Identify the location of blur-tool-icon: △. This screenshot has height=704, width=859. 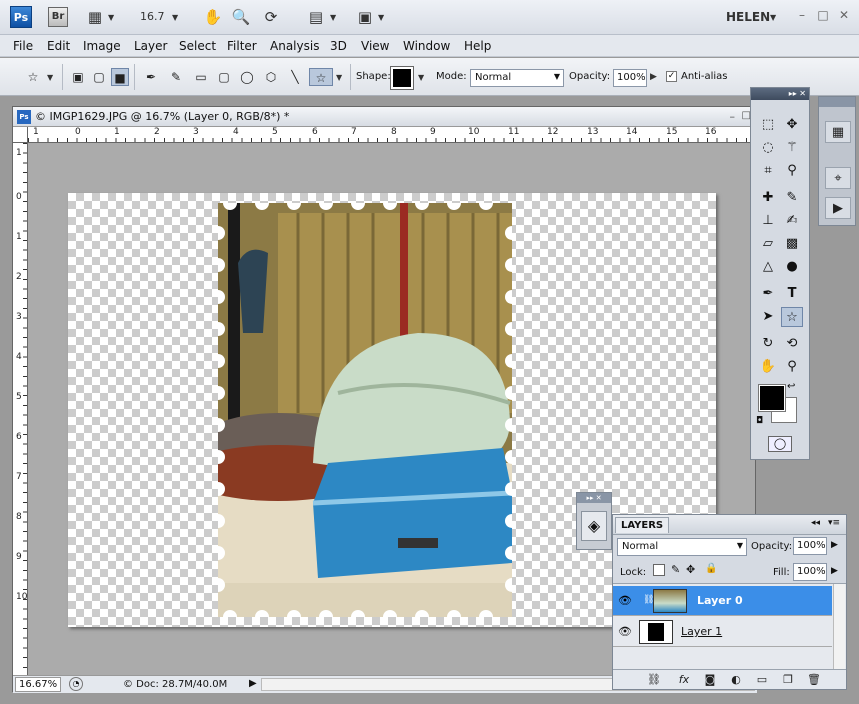
(768, 267).